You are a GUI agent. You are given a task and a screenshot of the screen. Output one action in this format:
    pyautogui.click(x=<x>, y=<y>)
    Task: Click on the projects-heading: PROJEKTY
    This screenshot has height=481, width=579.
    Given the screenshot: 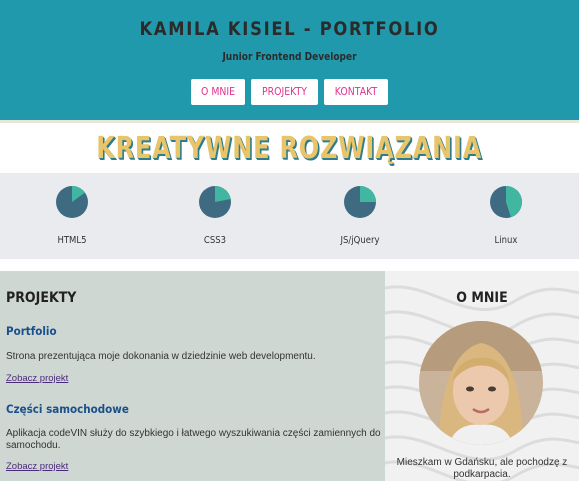 What is the action you would take?
    pyautogui.click(x=41, y=298)
    